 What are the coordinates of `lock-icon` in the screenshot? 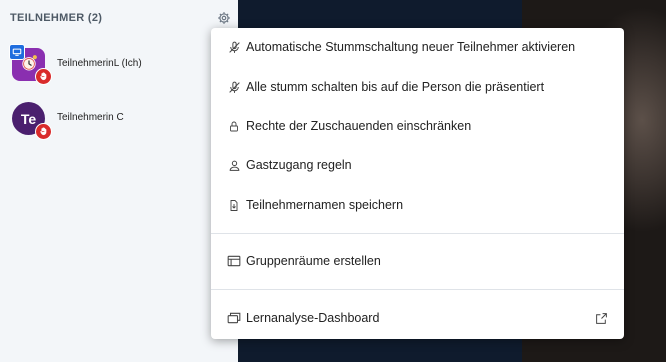 It's located at (234, 126).